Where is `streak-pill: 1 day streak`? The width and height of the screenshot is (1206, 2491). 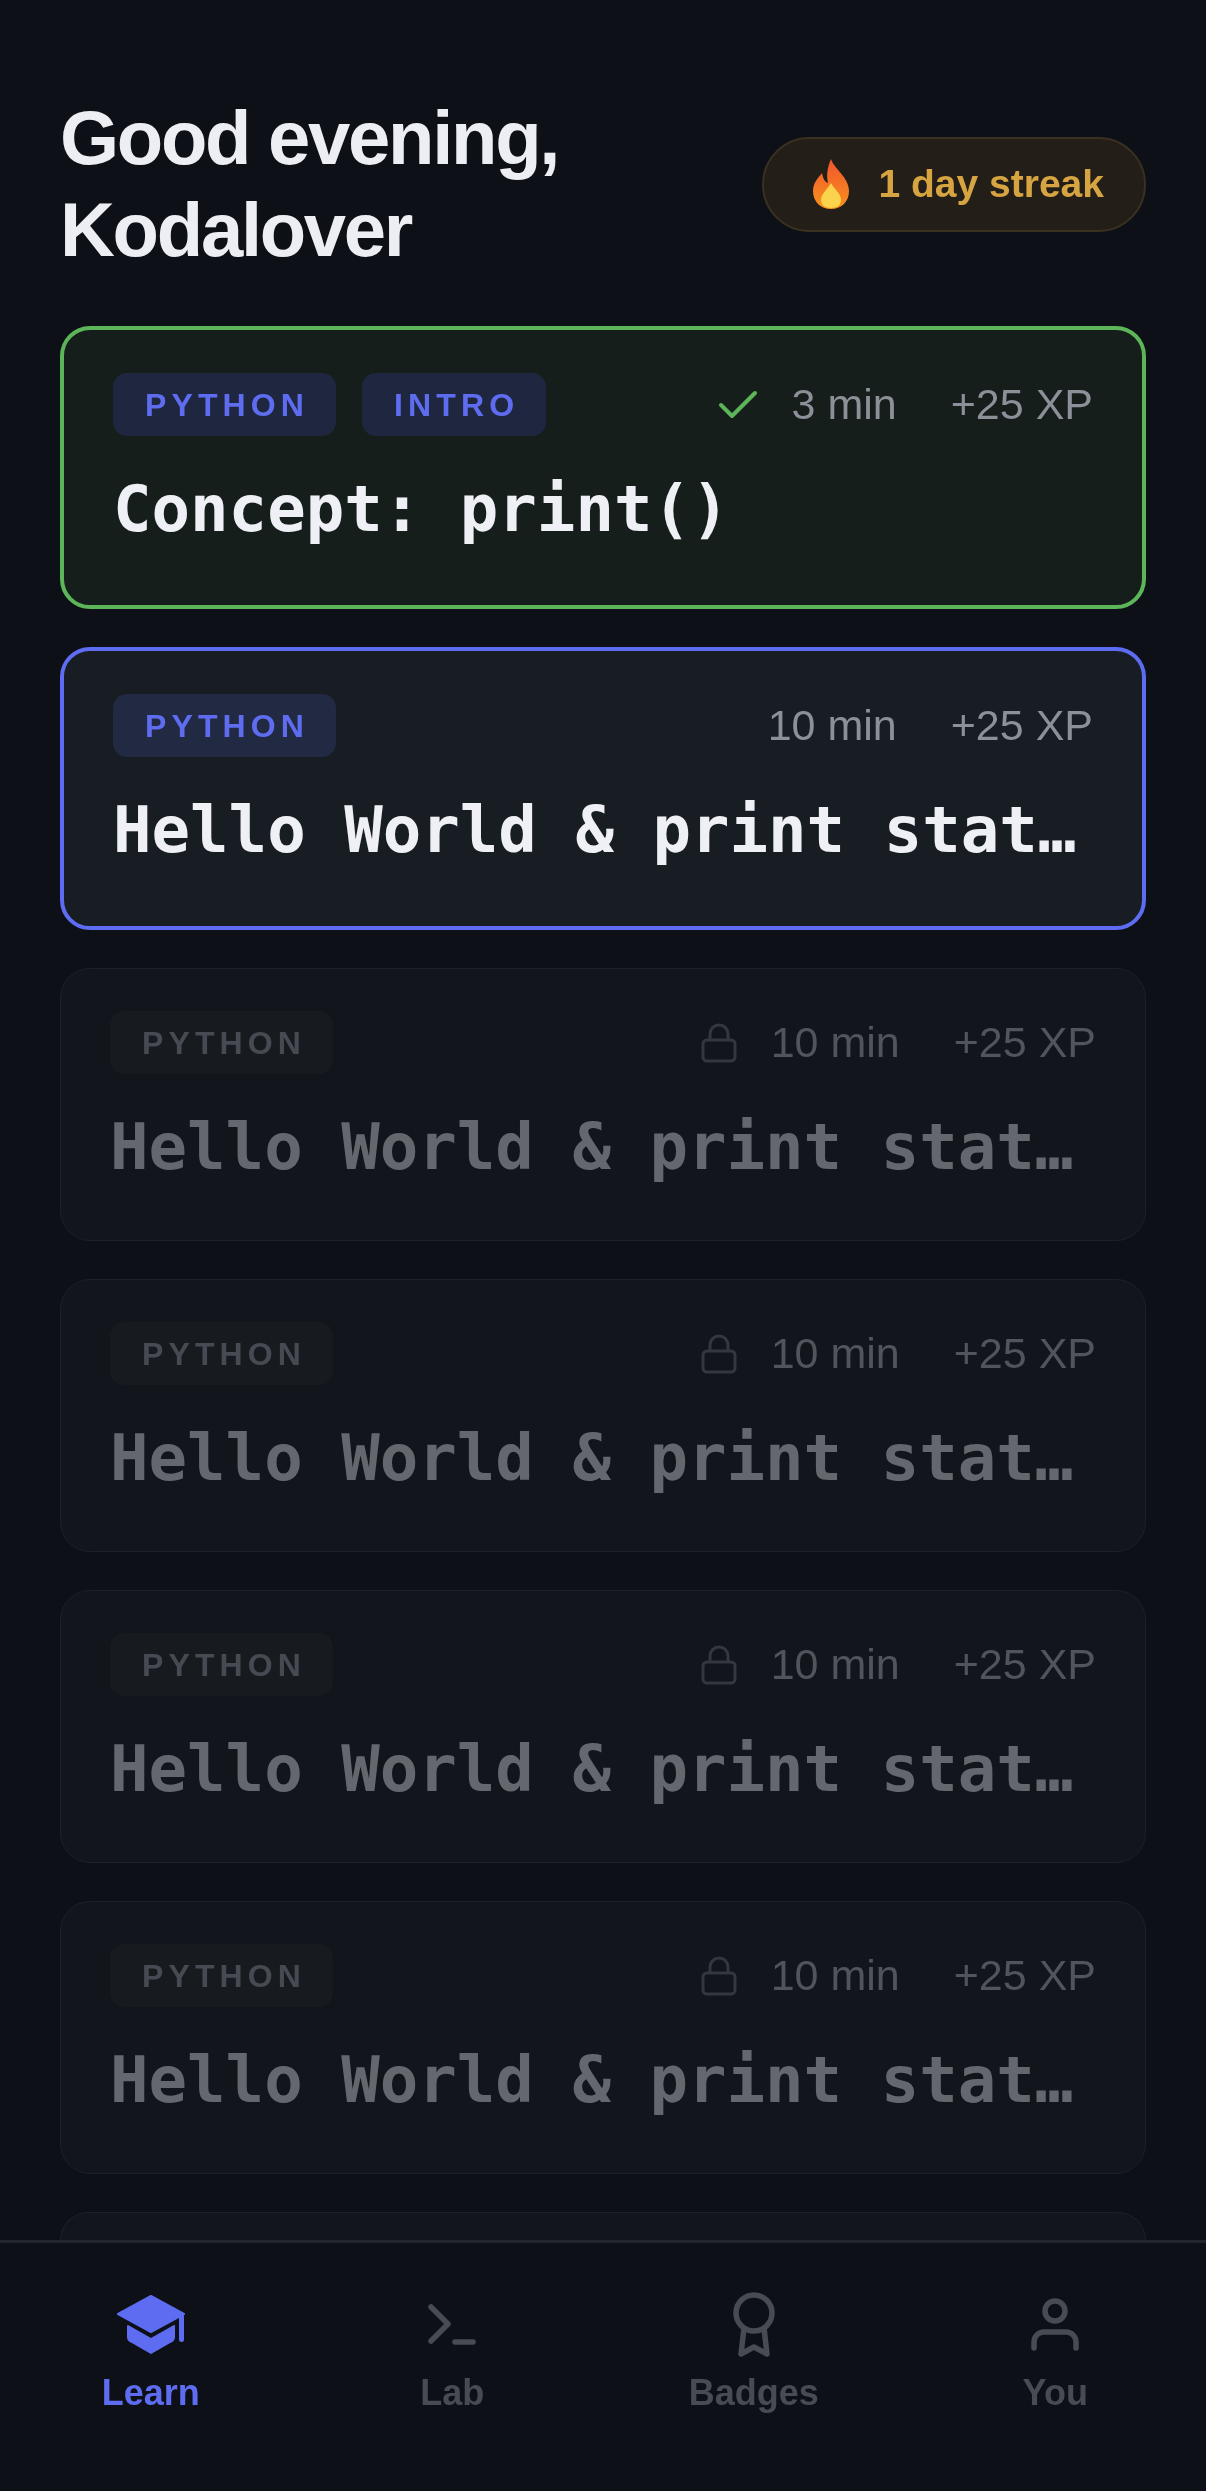
streak-pill: 1 day streak is located at coordinates (953, 184).